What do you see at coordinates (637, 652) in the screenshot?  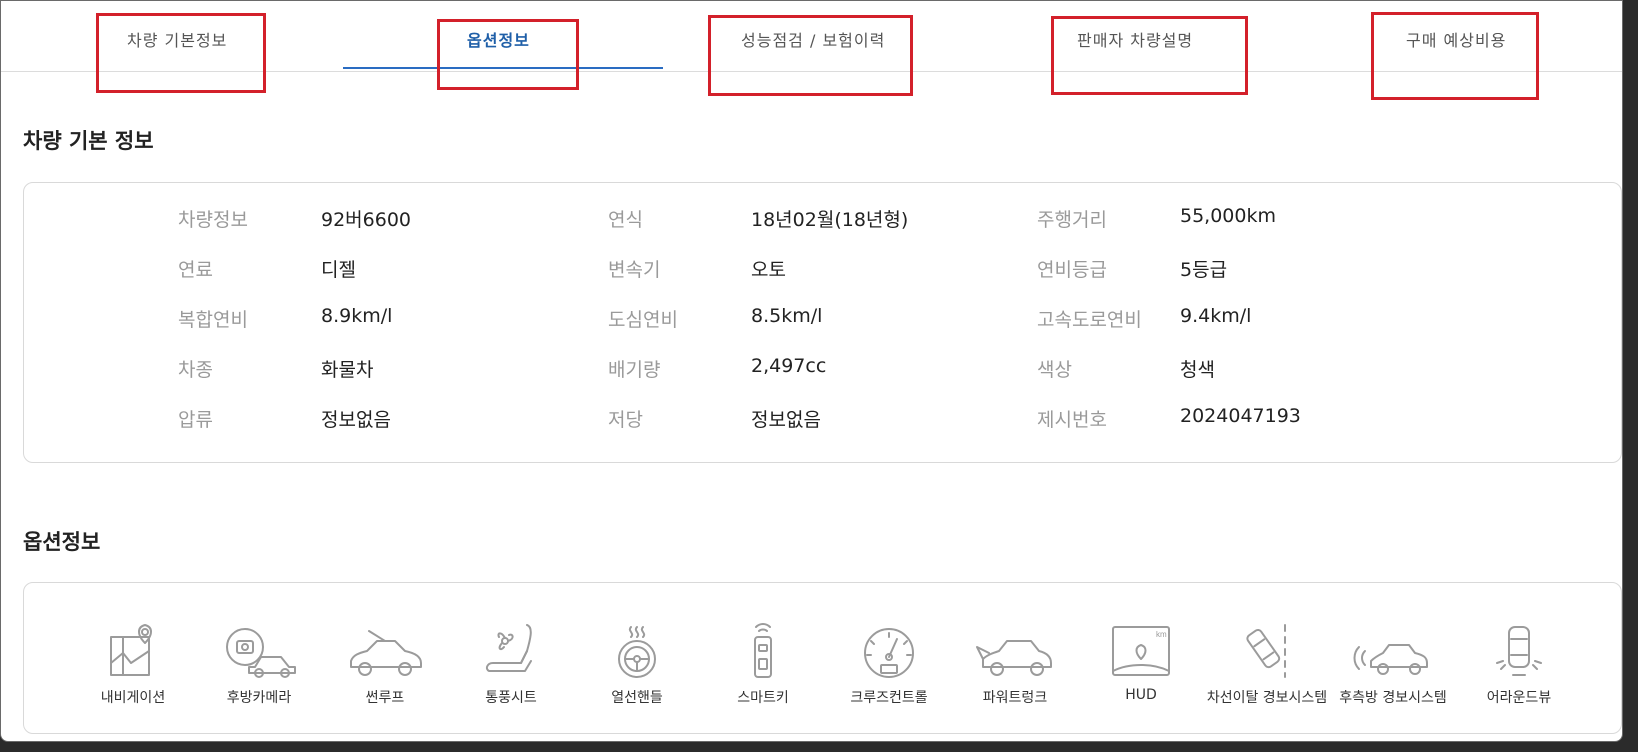 I see `heated-steering-icon` at bounding box center [637, 652].